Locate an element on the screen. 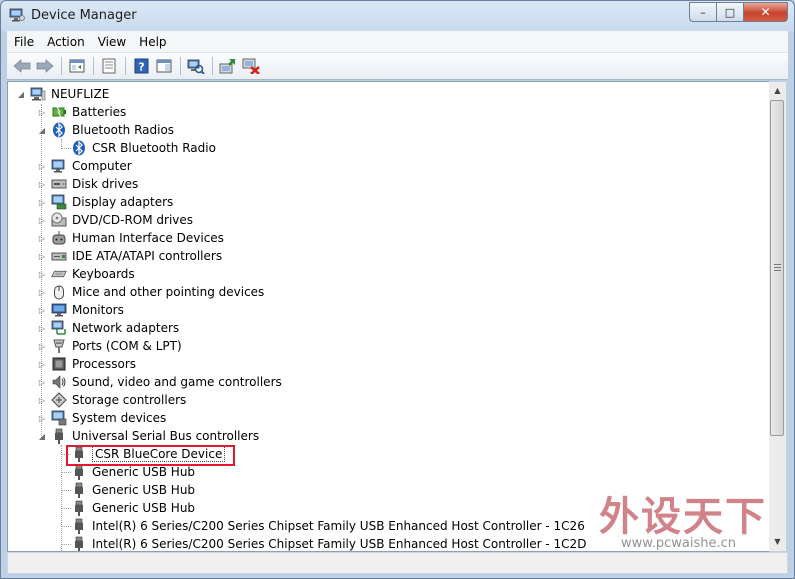 The image size is (795, 579). tree-item-label: Monitors is located at coordinates (98, 310).